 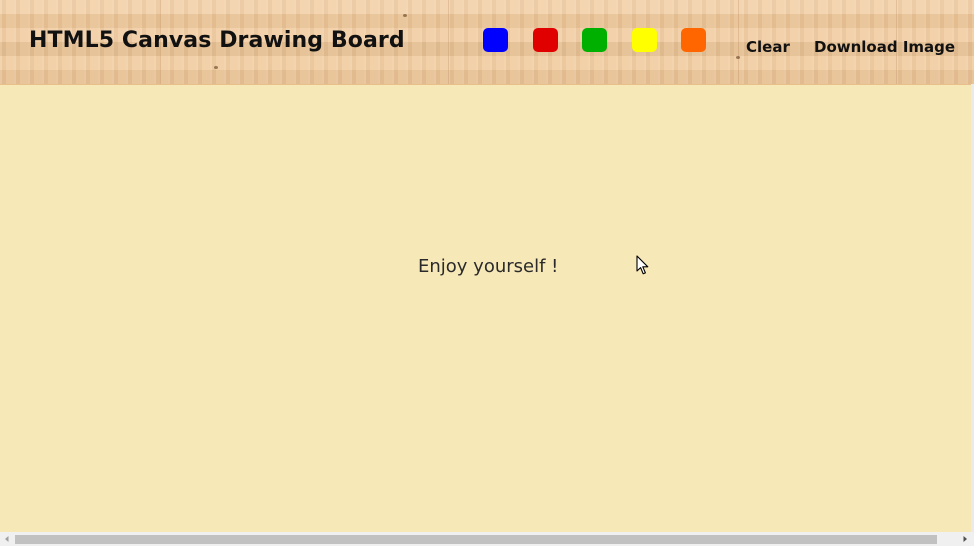 I want to click on page-title: HTML5 Canvas Drawing Board, so click(x=217, y=40).